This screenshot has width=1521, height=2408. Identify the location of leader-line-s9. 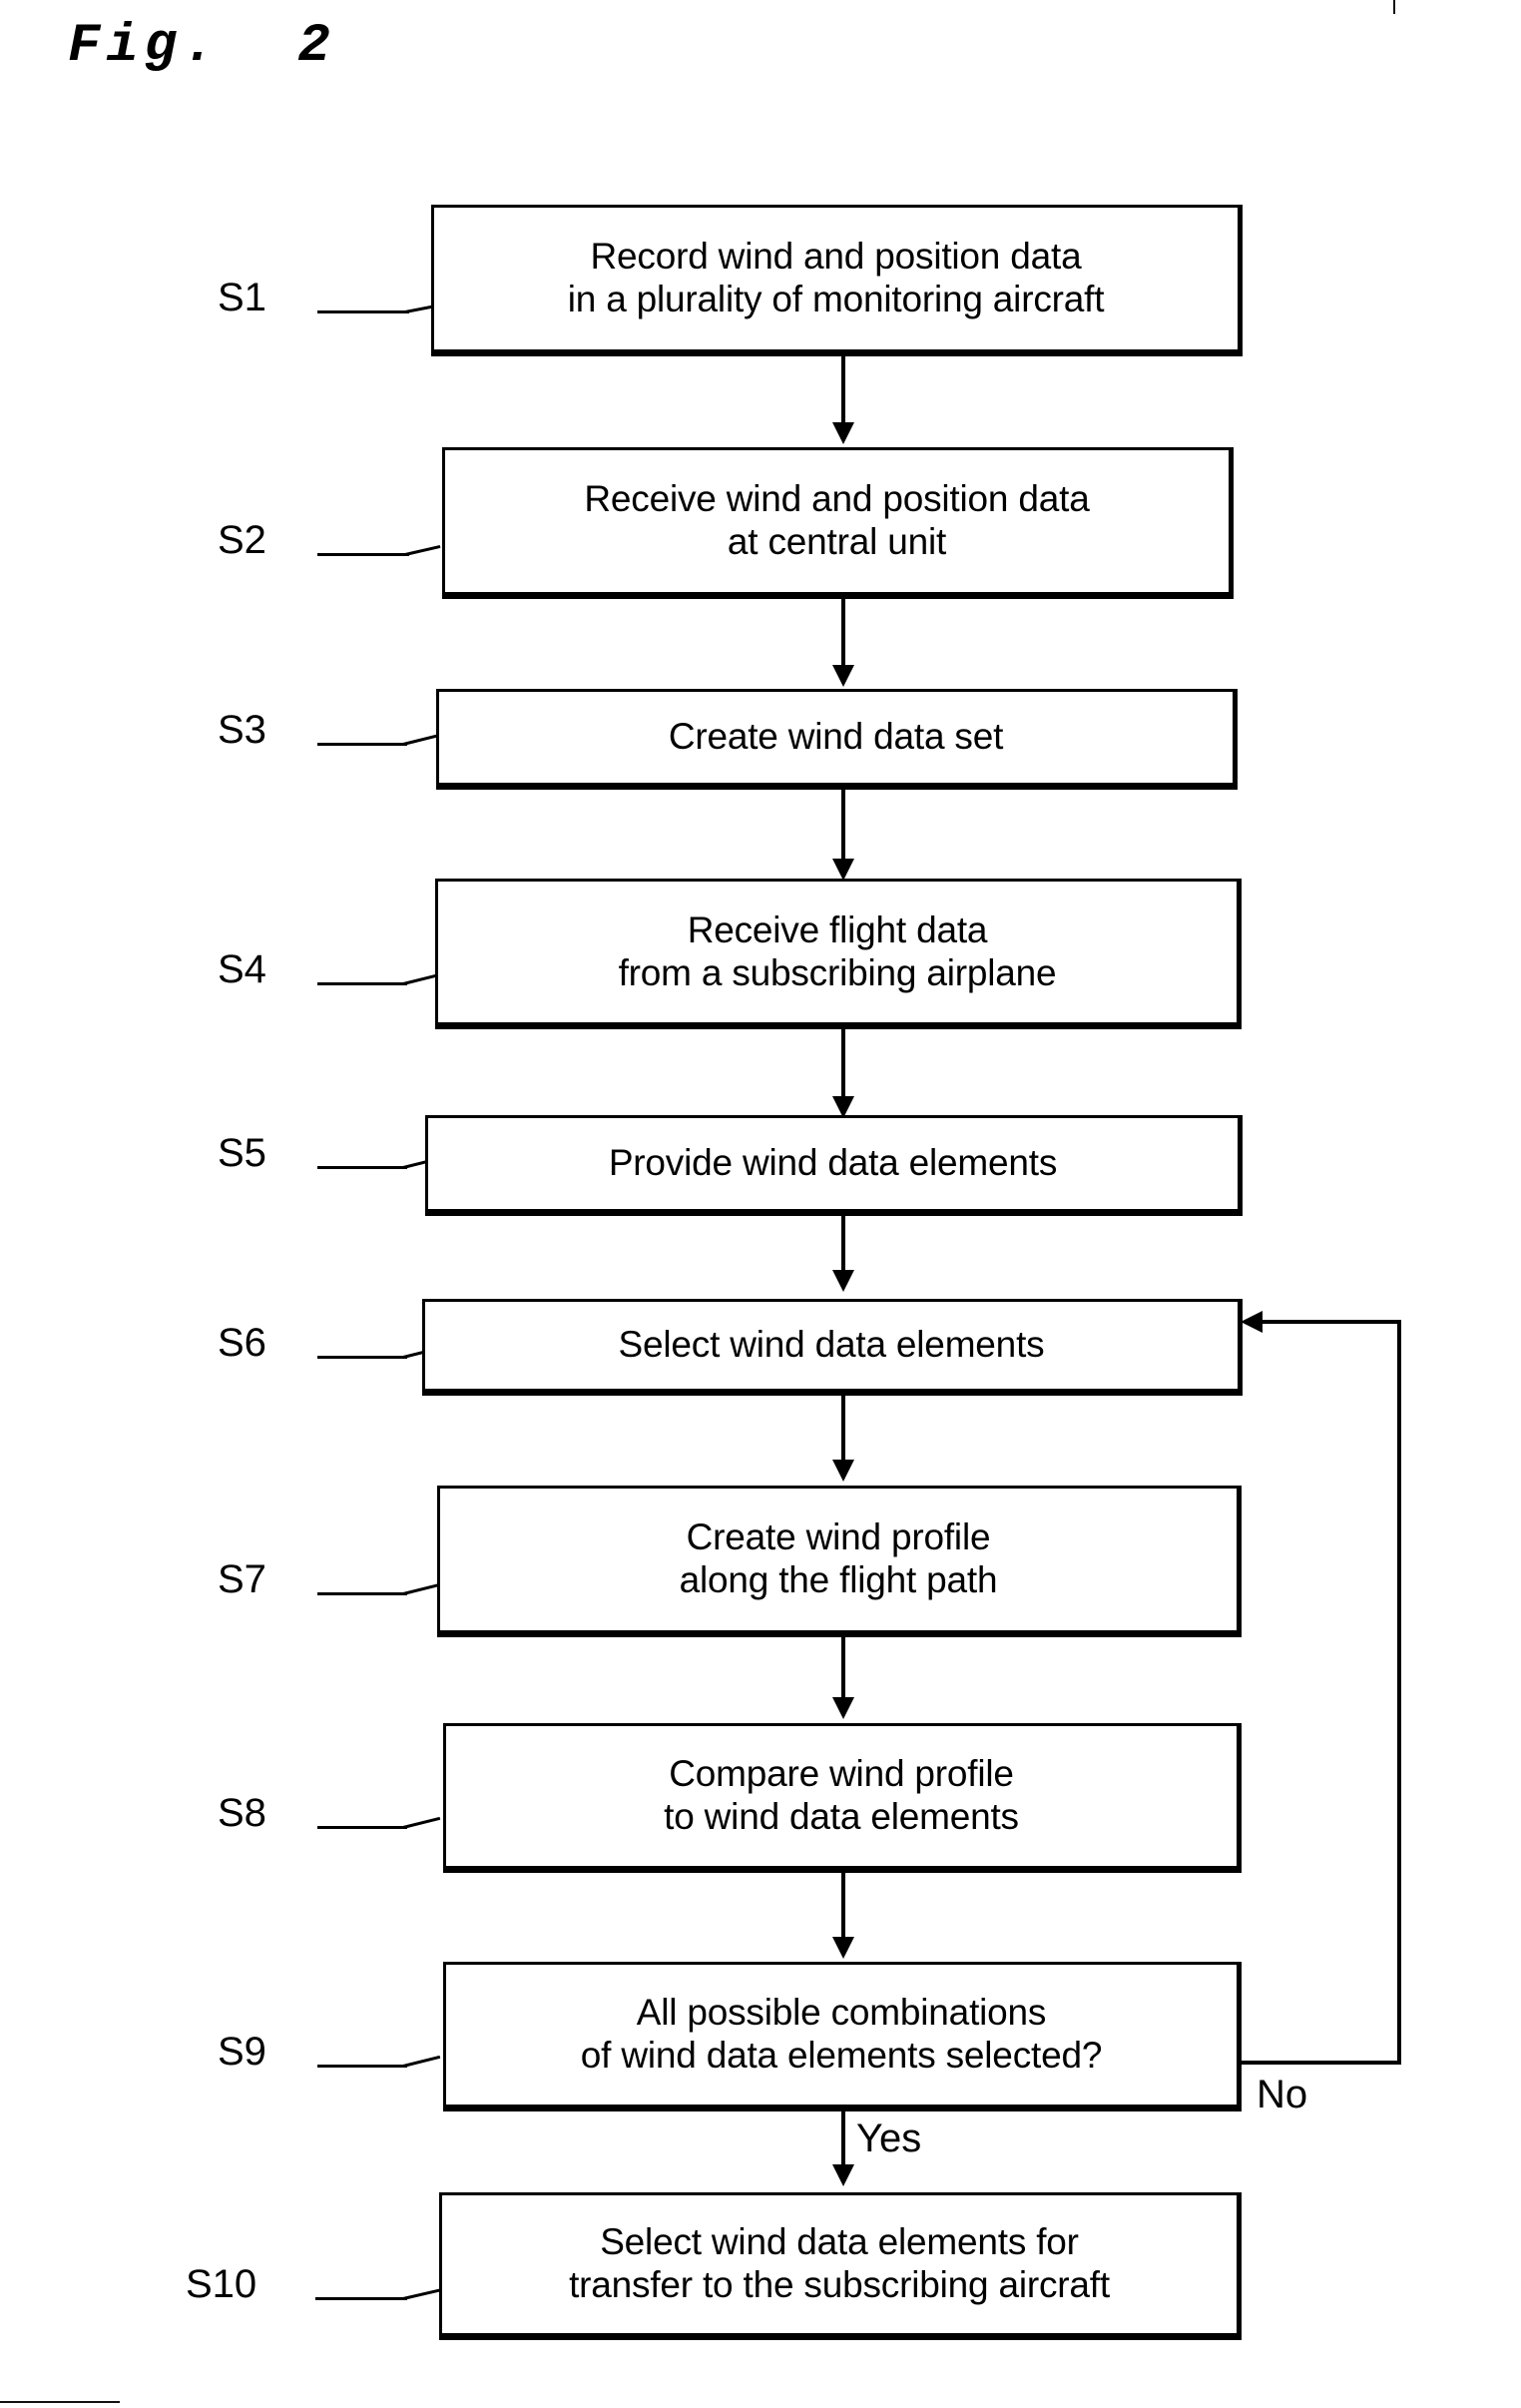
(362, 2066).